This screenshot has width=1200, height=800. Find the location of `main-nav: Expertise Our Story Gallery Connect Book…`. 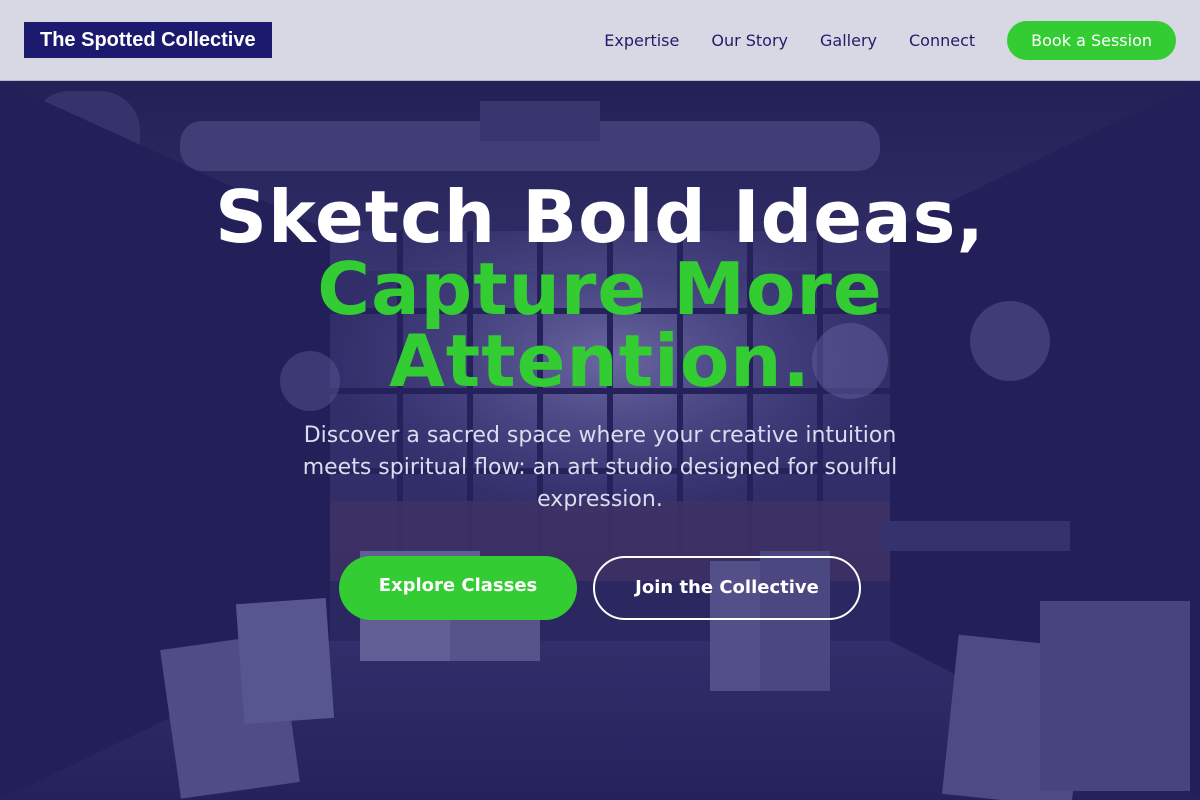

main-nav: Expertise Our Story Gallery Connect Book… is located at coordinates (890, 40).